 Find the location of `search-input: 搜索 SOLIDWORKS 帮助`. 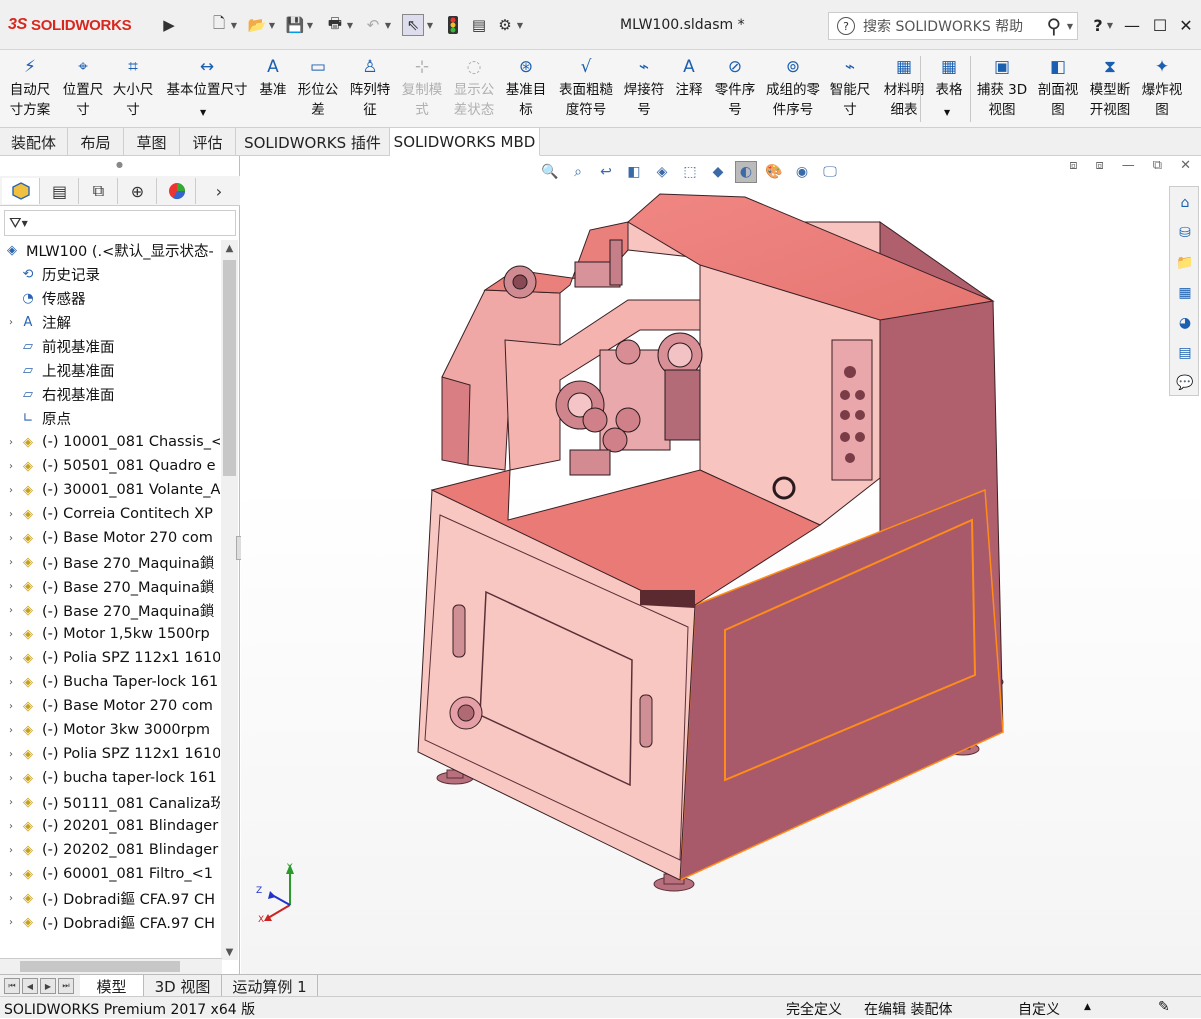

search-input: 搜索 SOLIDWORKS 帮助 is located at coordinates (952, 26).